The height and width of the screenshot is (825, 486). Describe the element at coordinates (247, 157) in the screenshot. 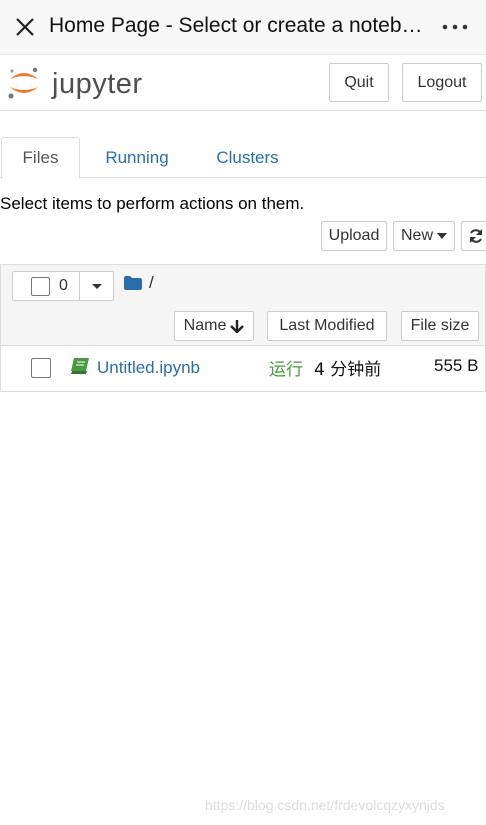

I see `tab-clusters: Clusters` at that location.